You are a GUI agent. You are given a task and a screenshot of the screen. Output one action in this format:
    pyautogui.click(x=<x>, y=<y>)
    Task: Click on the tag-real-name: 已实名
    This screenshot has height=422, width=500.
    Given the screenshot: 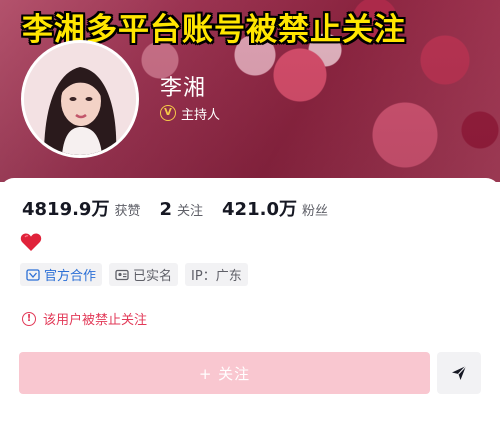 What is the action you would take?
    pyautogui.click(x=144, y=274)
    